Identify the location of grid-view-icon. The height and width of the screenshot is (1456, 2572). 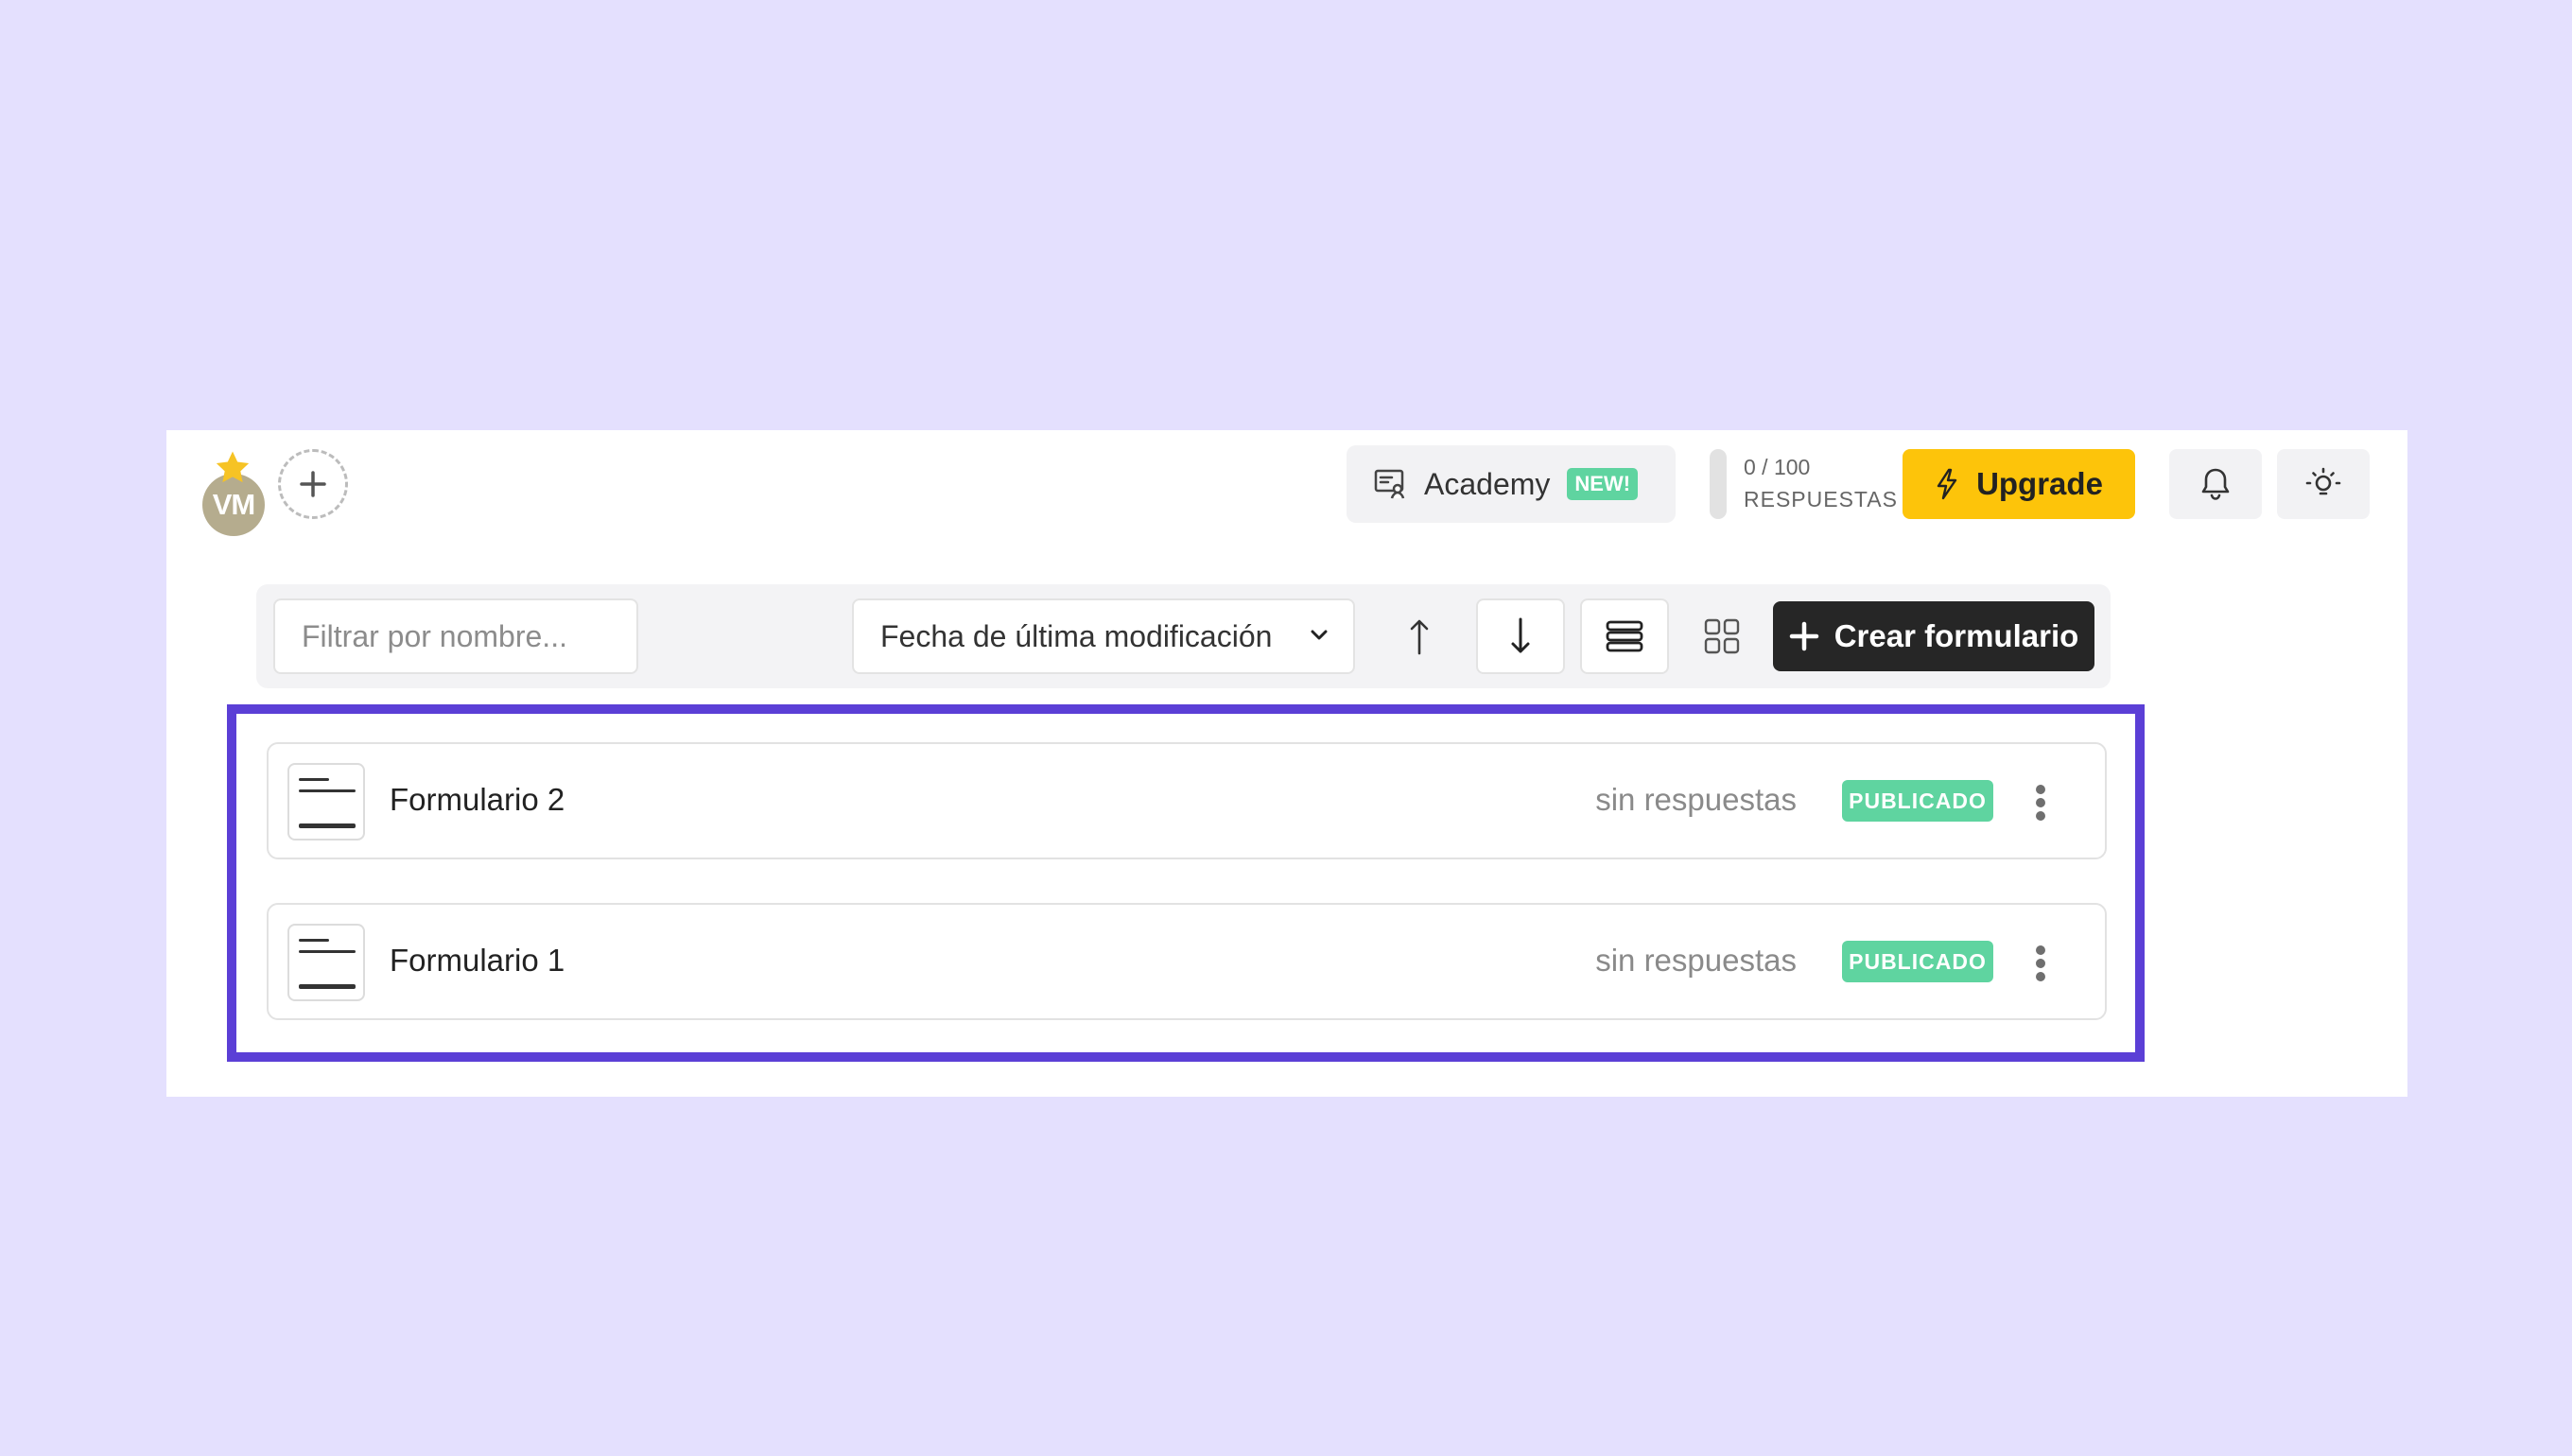
(1722, 636).